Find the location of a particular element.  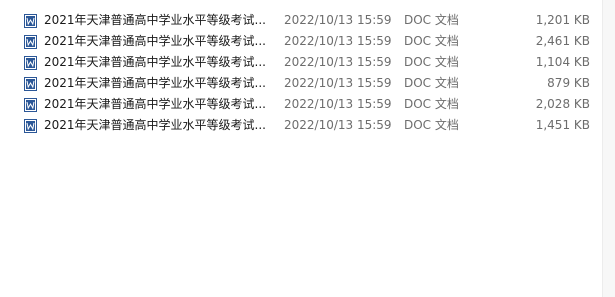

file-size: 2,028 KB is located at coordinates (562, 104).